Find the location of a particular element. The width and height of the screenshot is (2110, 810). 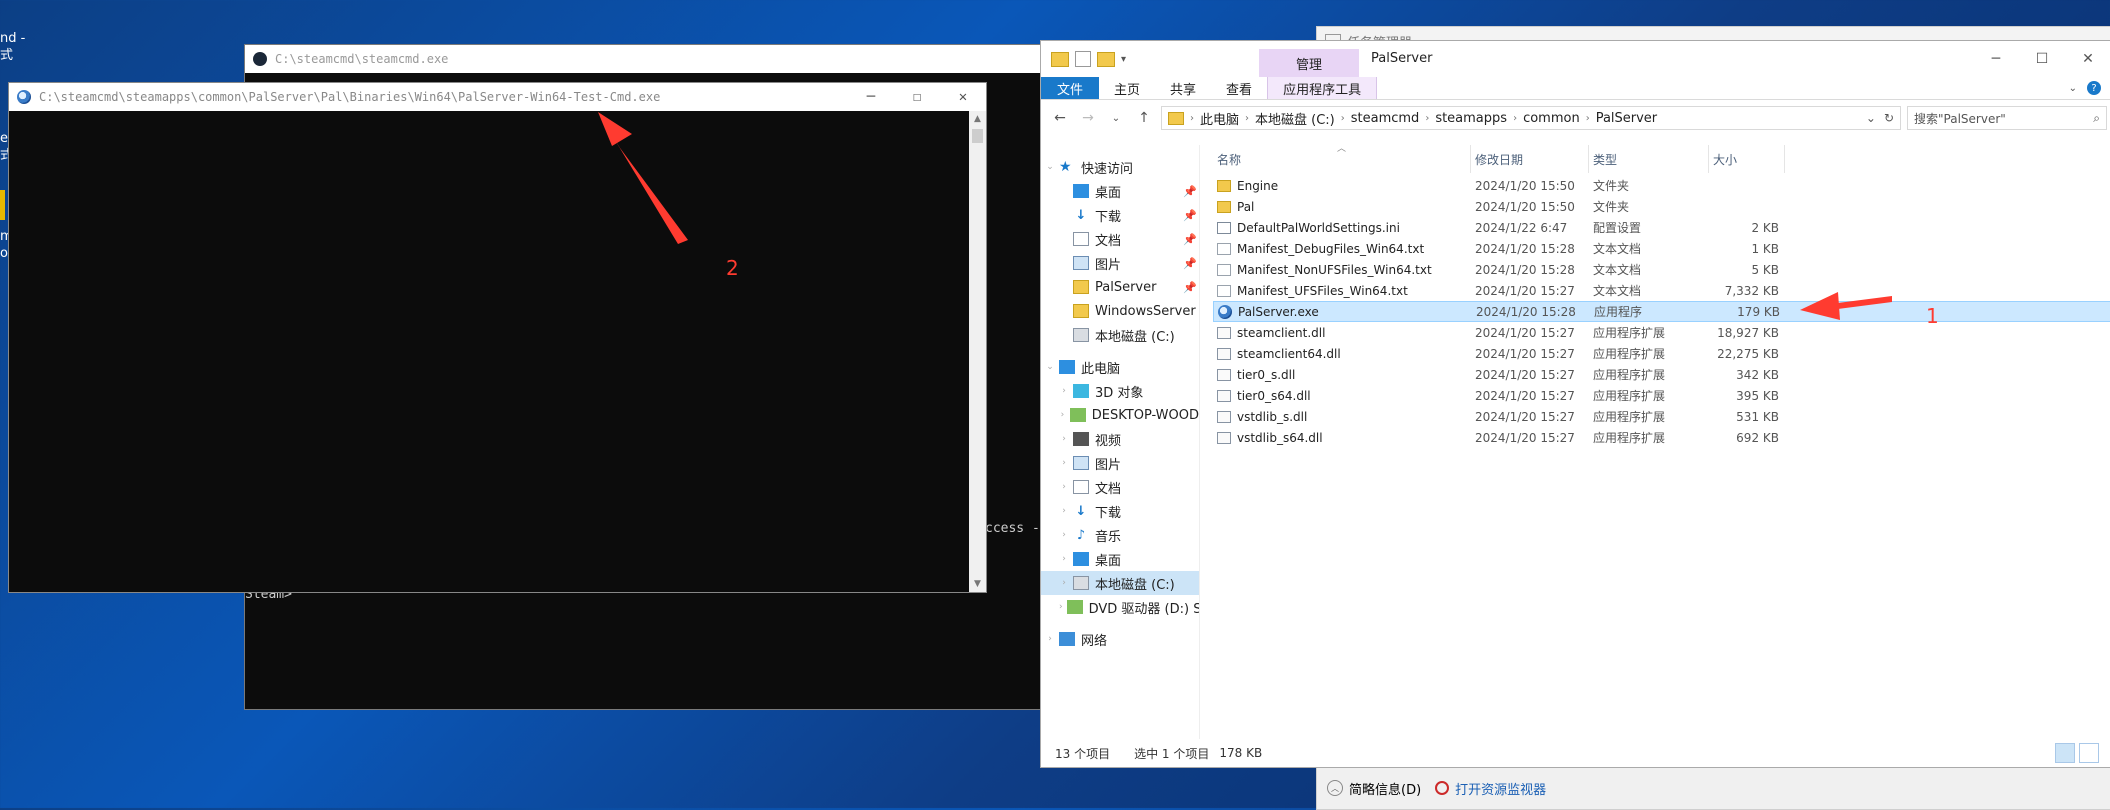

annotation-label-2: 2 is located at coordinates (732, 268).